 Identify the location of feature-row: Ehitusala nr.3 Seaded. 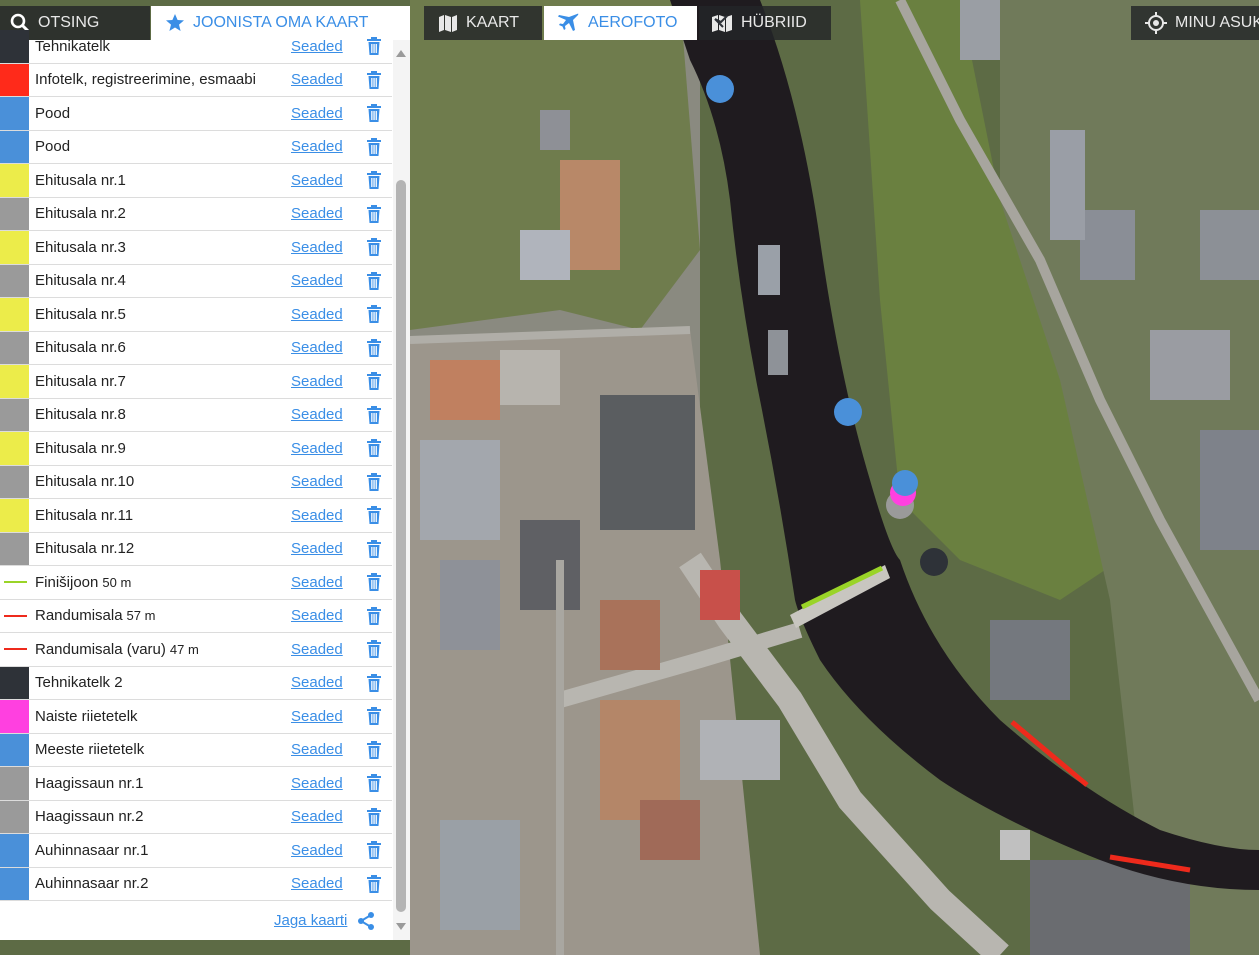
(196, 248).